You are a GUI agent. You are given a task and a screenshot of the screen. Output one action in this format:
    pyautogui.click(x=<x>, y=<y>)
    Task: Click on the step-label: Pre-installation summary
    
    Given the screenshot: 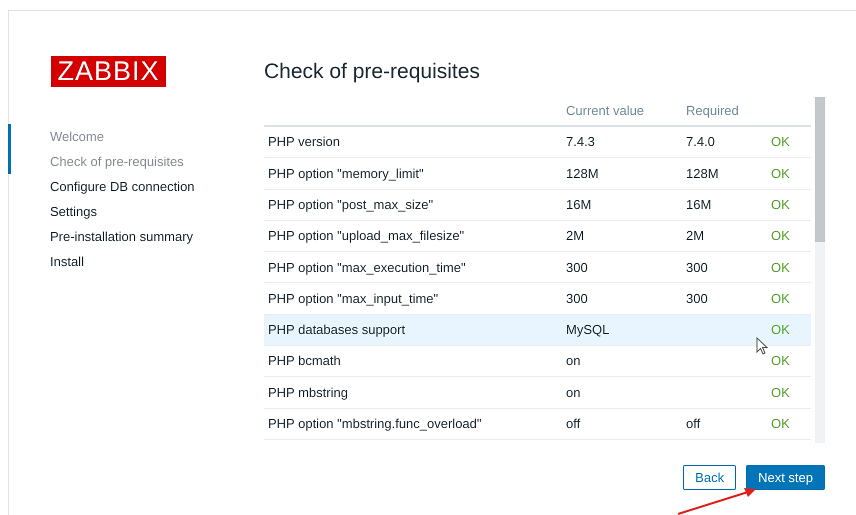 What is the action you would take?
    pyautogui.click(x=122, y=237)
    